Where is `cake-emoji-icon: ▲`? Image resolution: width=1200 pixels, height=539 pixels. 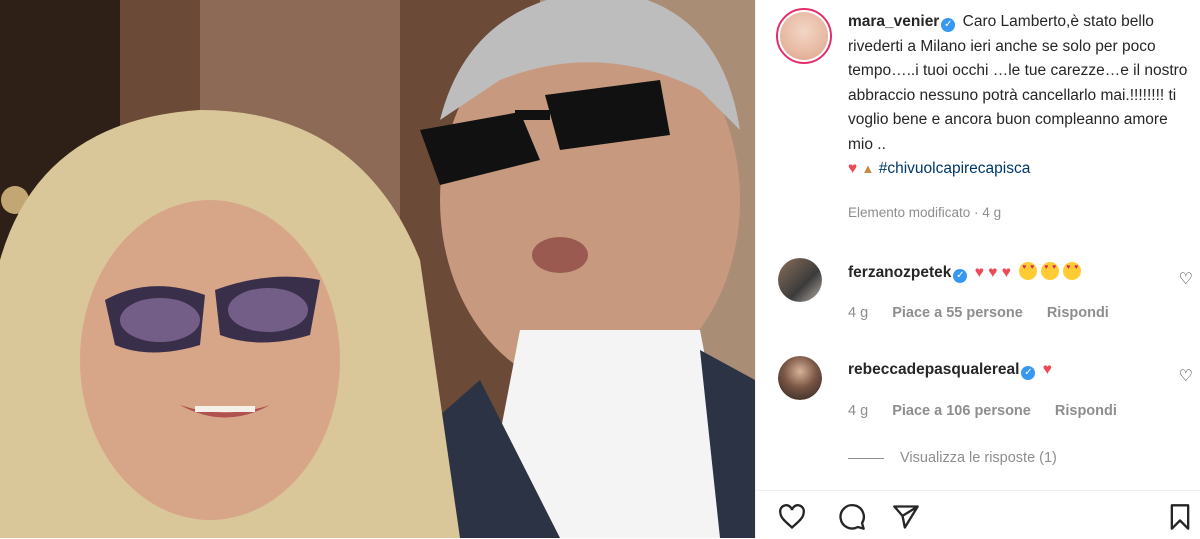
cake-emoji-icon: ▲ is located at coordinates (868, 168).